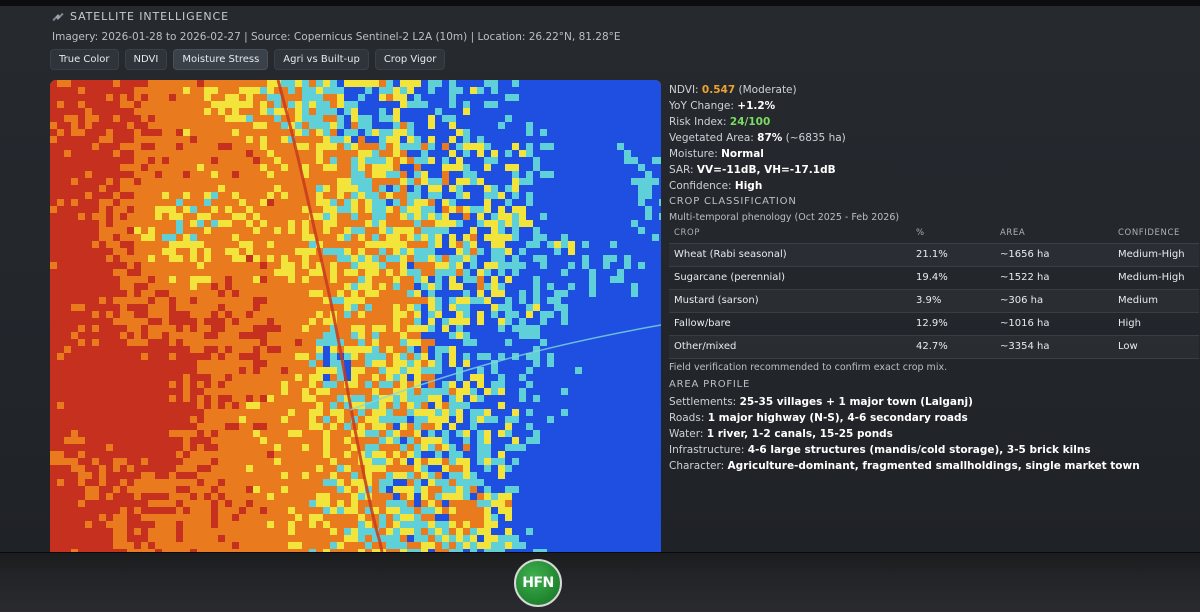 This screenshot has height=612, width=1200. I want to click on table-row: Other/mixed 42.7% ~3354 ha Low, so click(934, 347).